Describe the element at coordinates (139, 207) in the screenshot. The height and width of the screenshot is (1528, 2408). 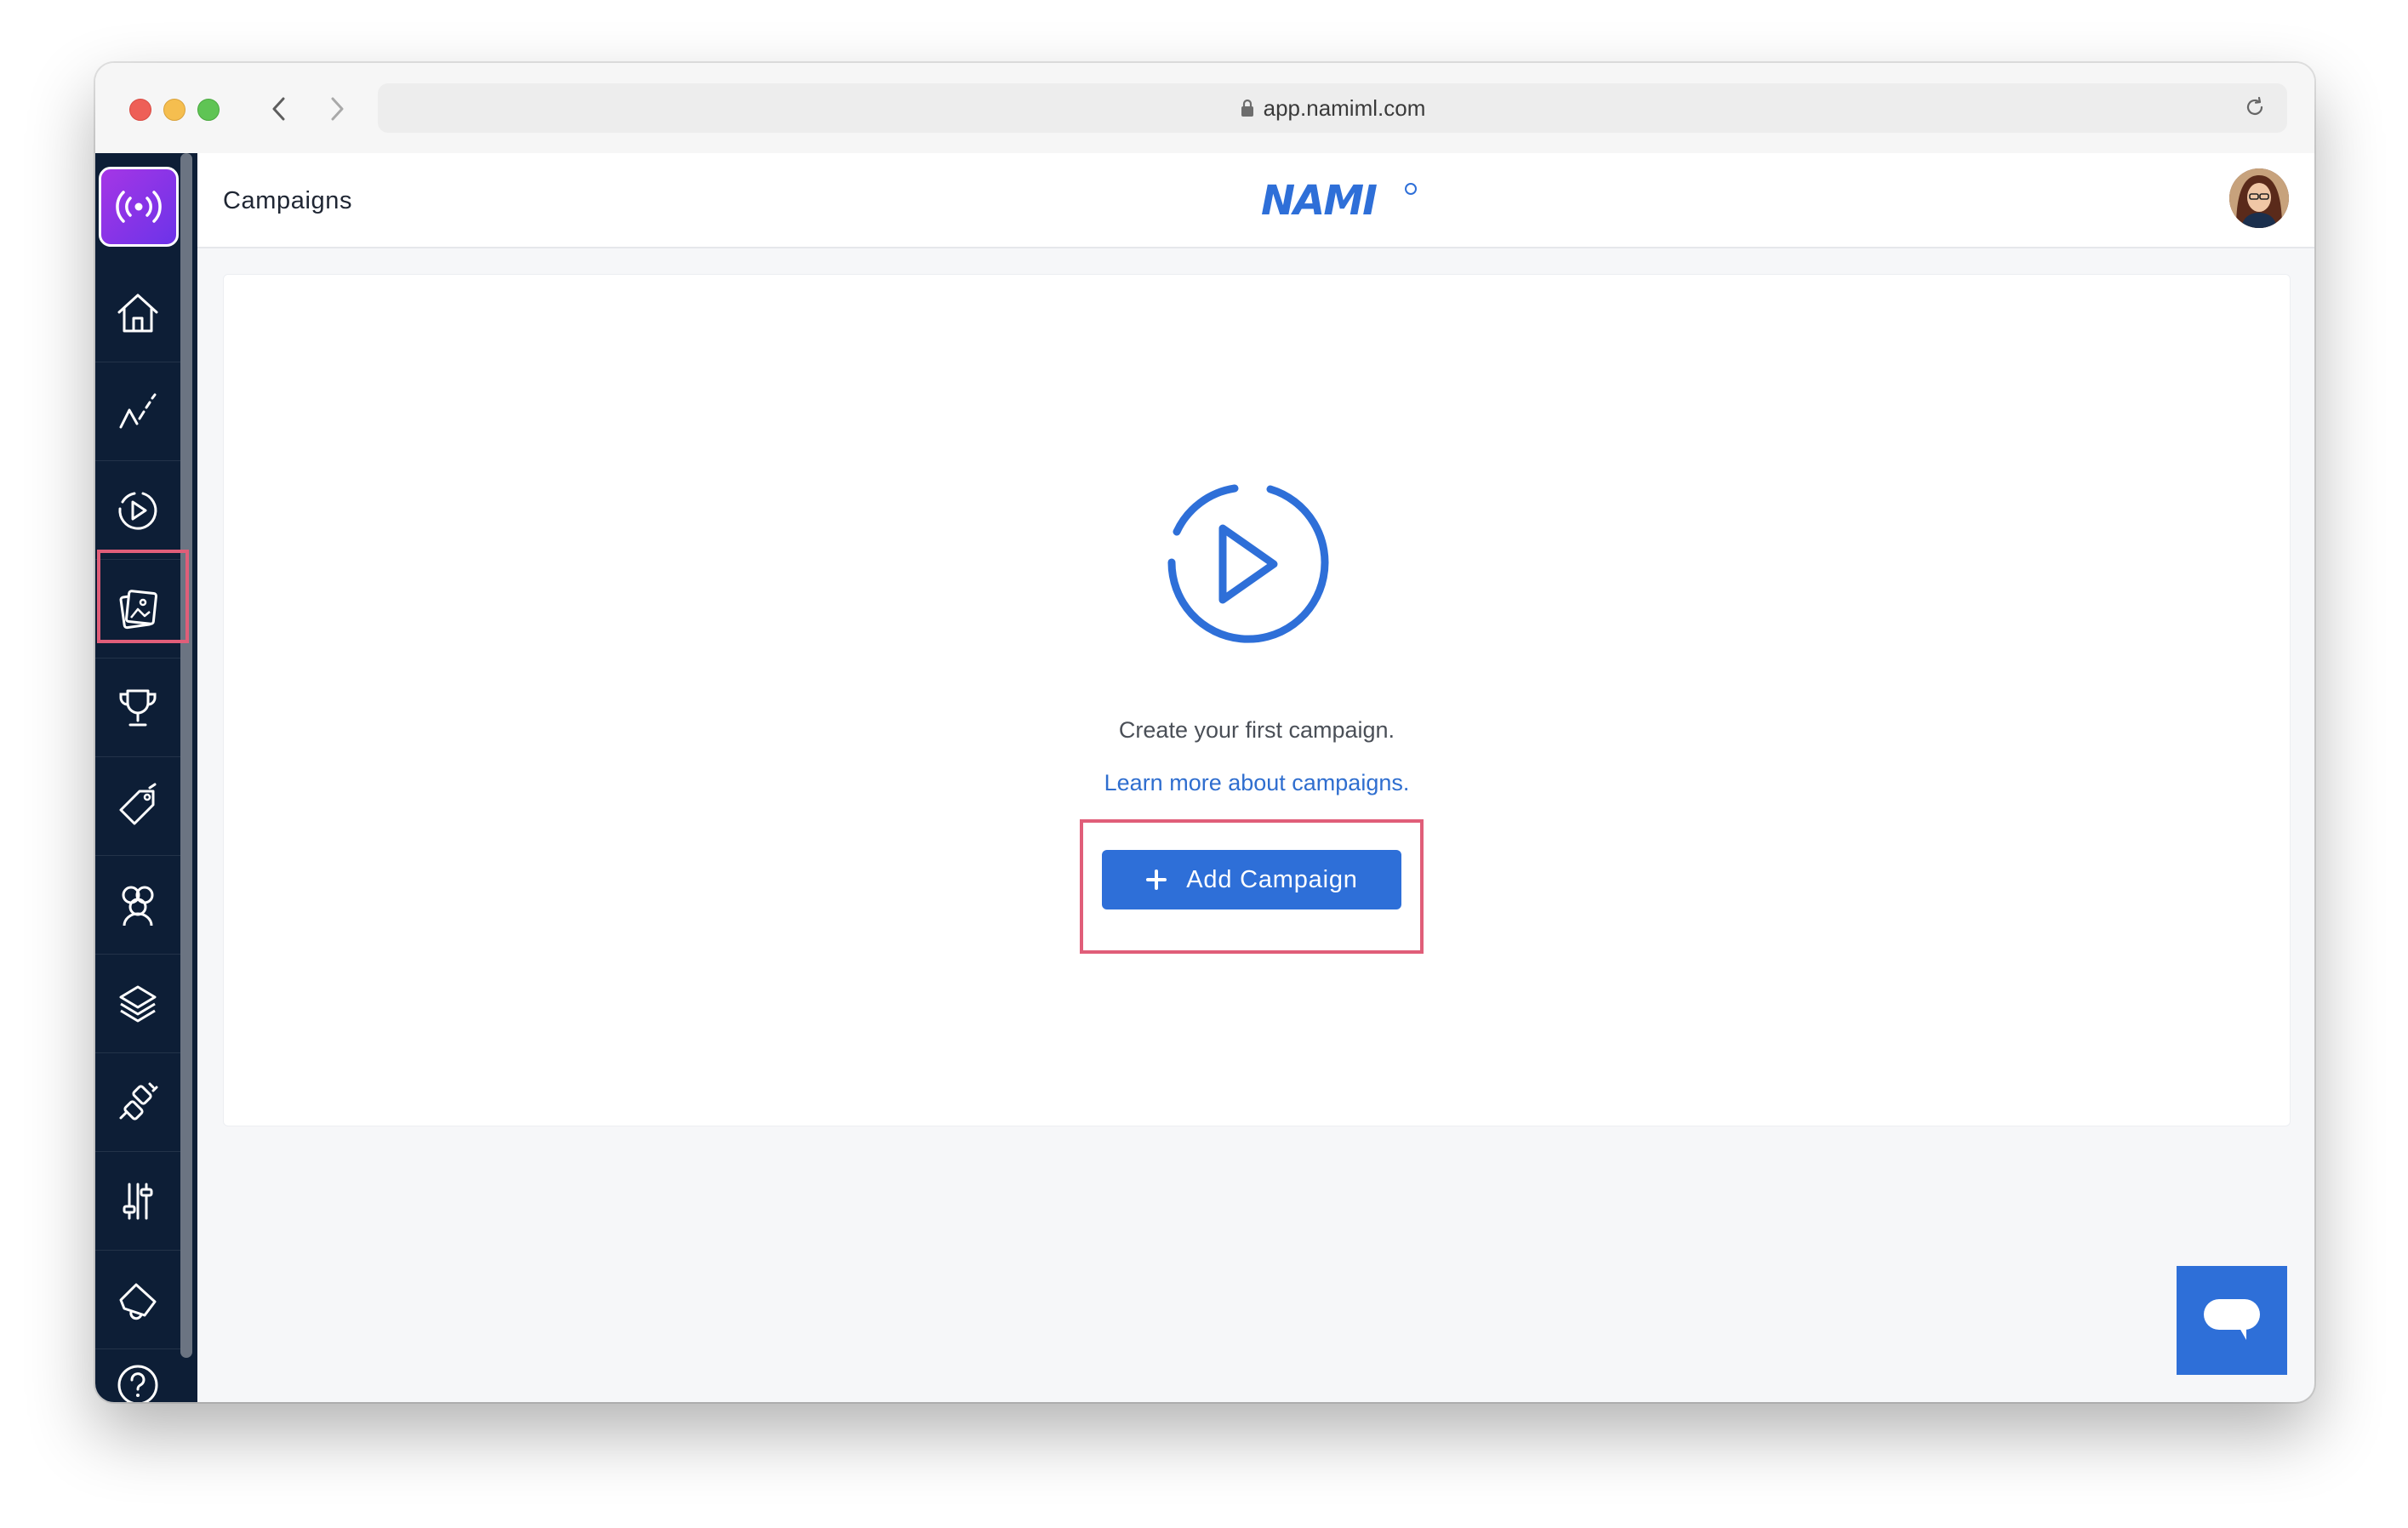
I see `app-logo-icon` at that location.